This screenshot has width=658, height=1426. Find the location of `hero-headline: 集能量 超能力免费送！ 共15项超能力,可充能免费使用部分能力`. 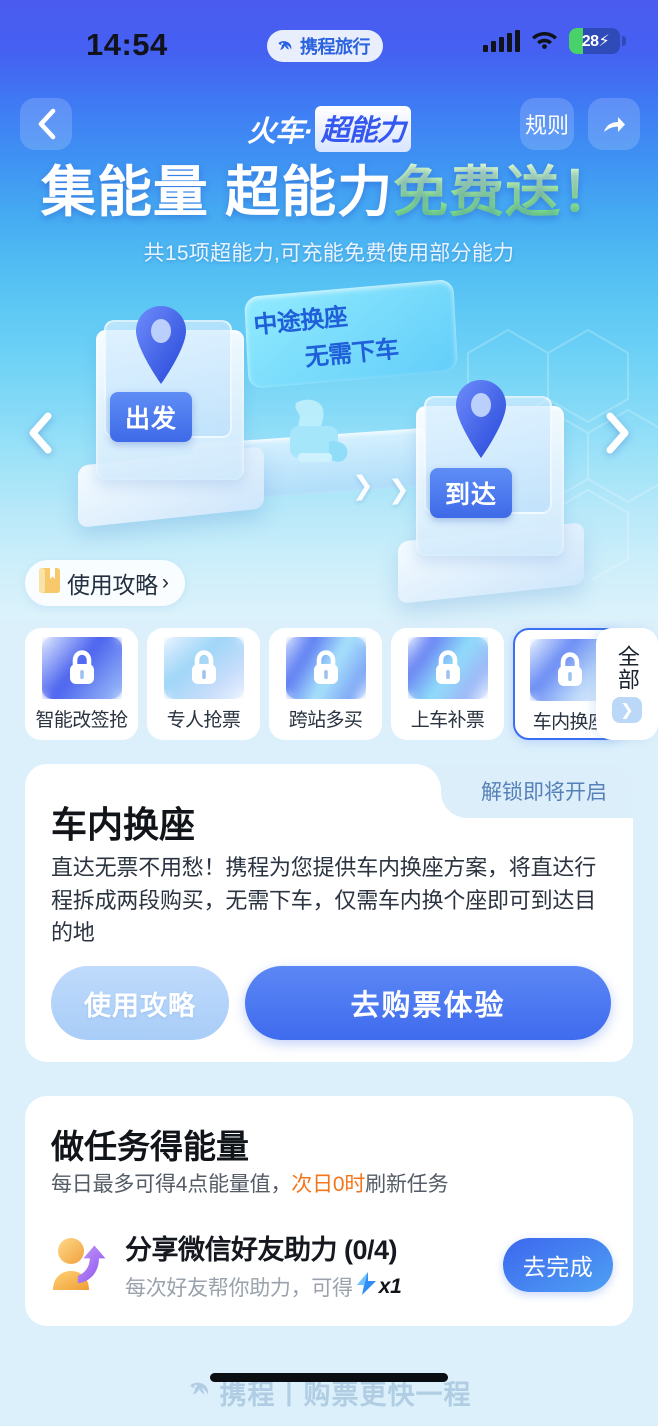

hero-headline: 集能量 超能力免费送！ 共15项超能力,可充能免费使用部分能力 is located at coordinates (329, 214).